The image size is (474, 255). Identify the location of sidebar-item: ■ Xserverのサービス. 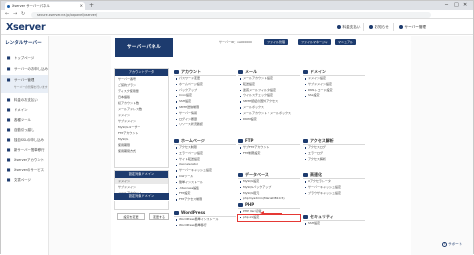
(24, 170).